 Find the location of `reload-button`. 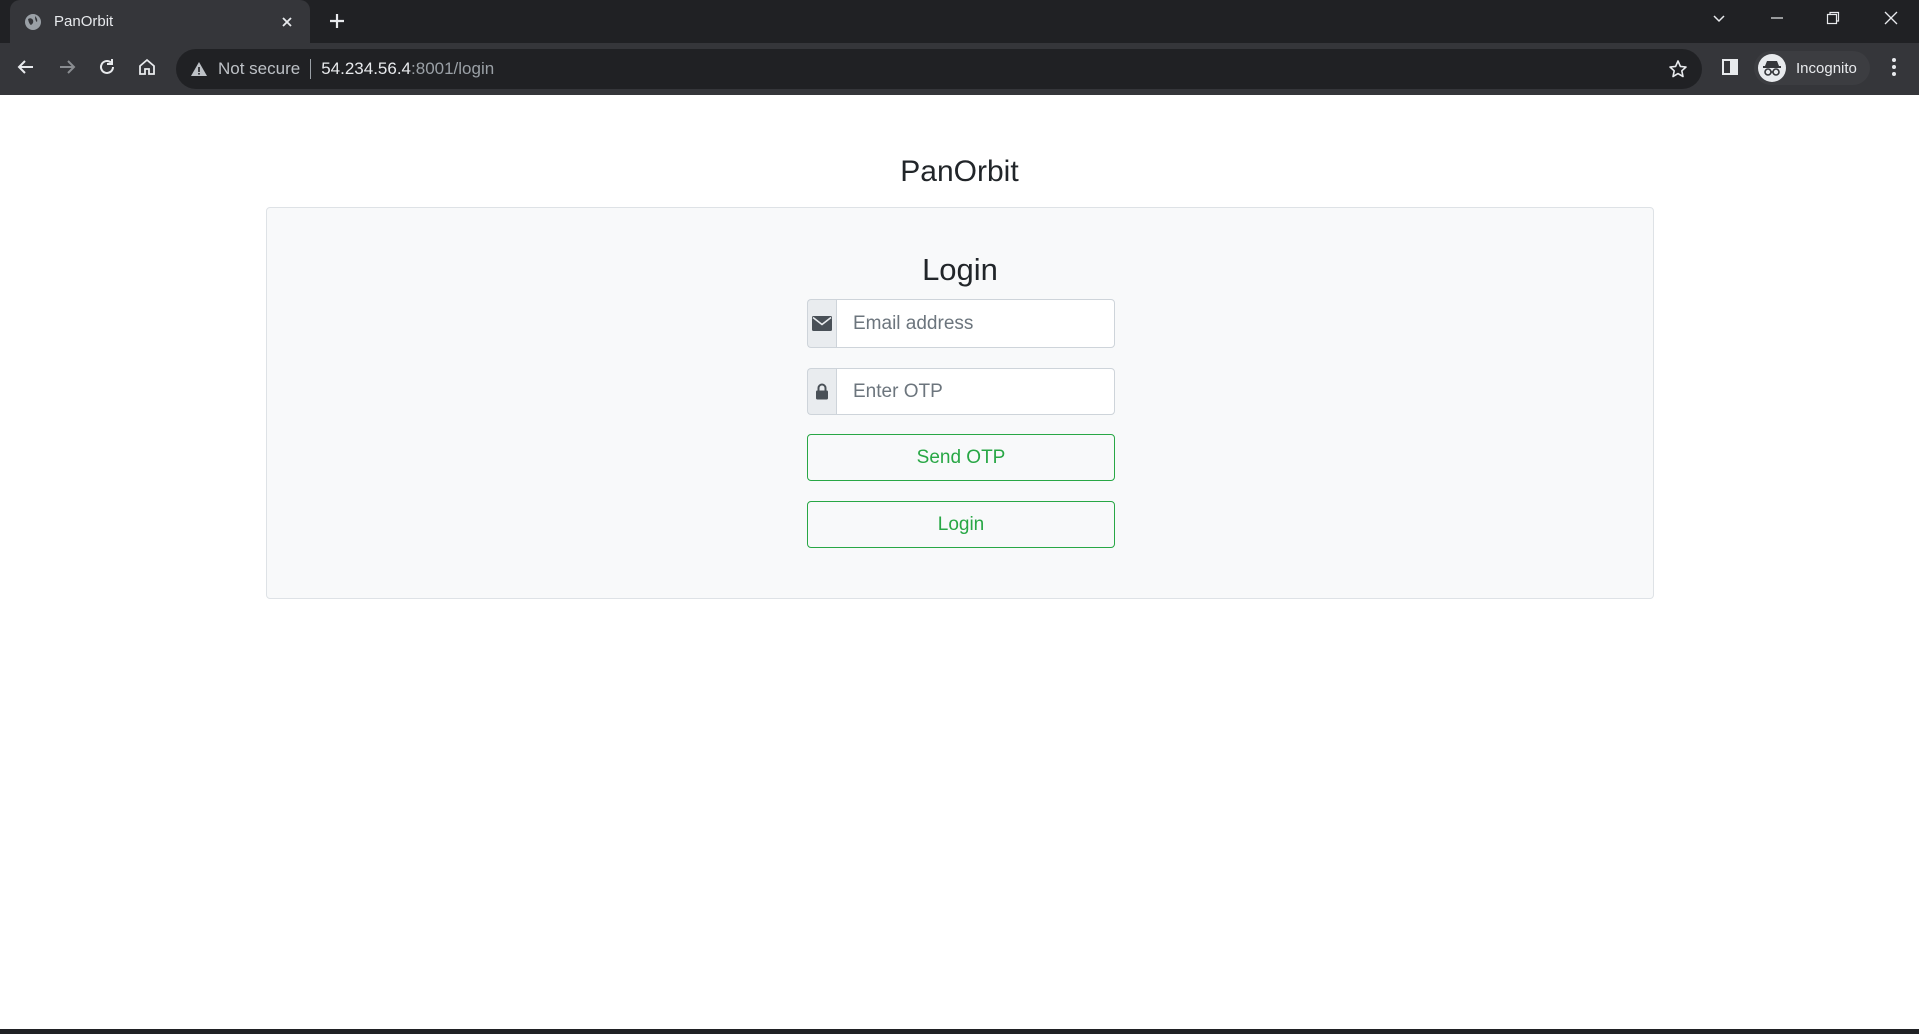

reload-button is located at coordinates (107, 69).